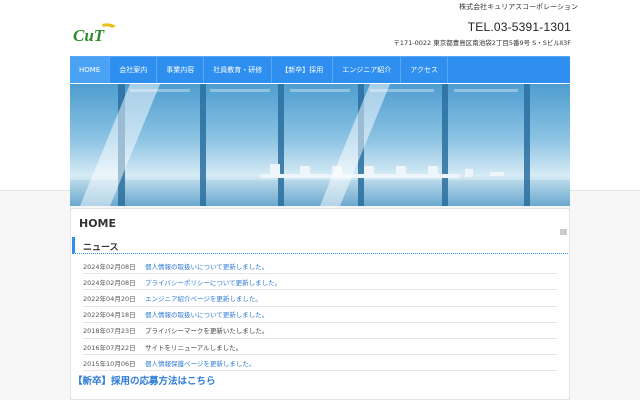 The image size is (640, 400). I want to click on address: 〒171-0022 東京都豊島区南池袋2丁目5番9号 S・SビルⅡ3F, so click(482, 43).